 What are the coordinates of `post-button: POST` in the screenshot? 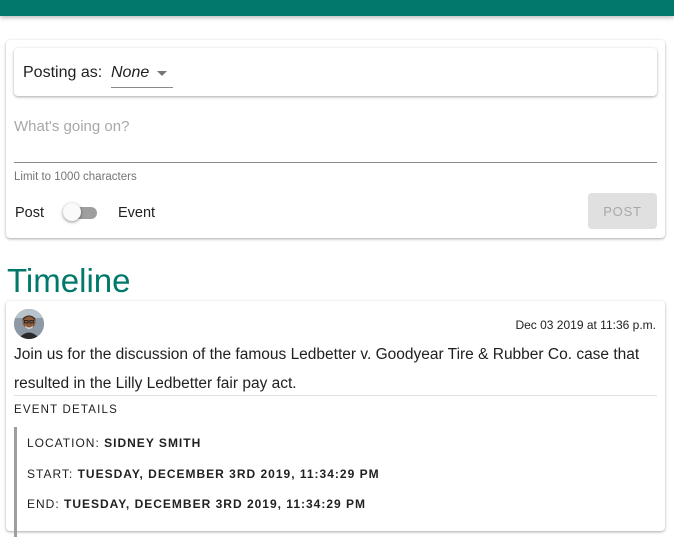 It's located at (622, 211).